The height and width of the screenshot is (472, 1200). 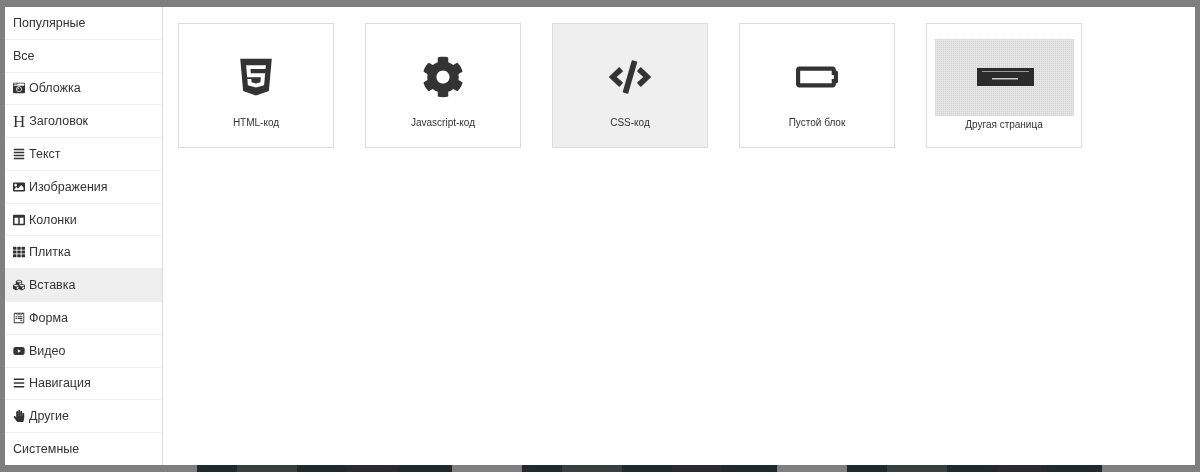 What do you see at coordinates (443, 77) in the screenshot?
I see `settings-icon` at bounding box center [443, 77].